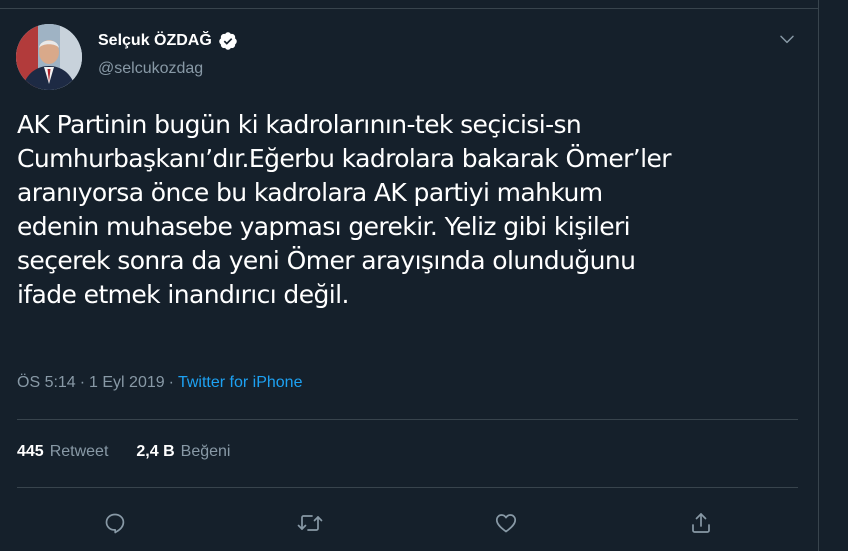 The image size is (848, 551). I want to click on tweet-date: 1 Eyl 2019, so click(127, 383).